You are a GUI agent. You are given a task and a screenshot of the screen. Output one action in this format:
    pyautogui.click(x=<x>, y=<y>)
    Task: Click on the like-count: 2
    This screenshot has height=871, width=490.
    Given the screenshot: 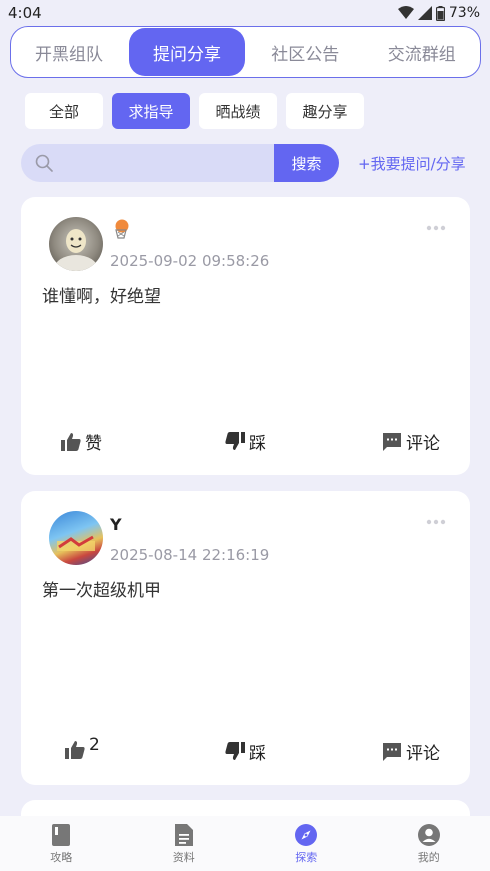 What is the action you would take?
    pyautogui.click(x=94, y=745)
    